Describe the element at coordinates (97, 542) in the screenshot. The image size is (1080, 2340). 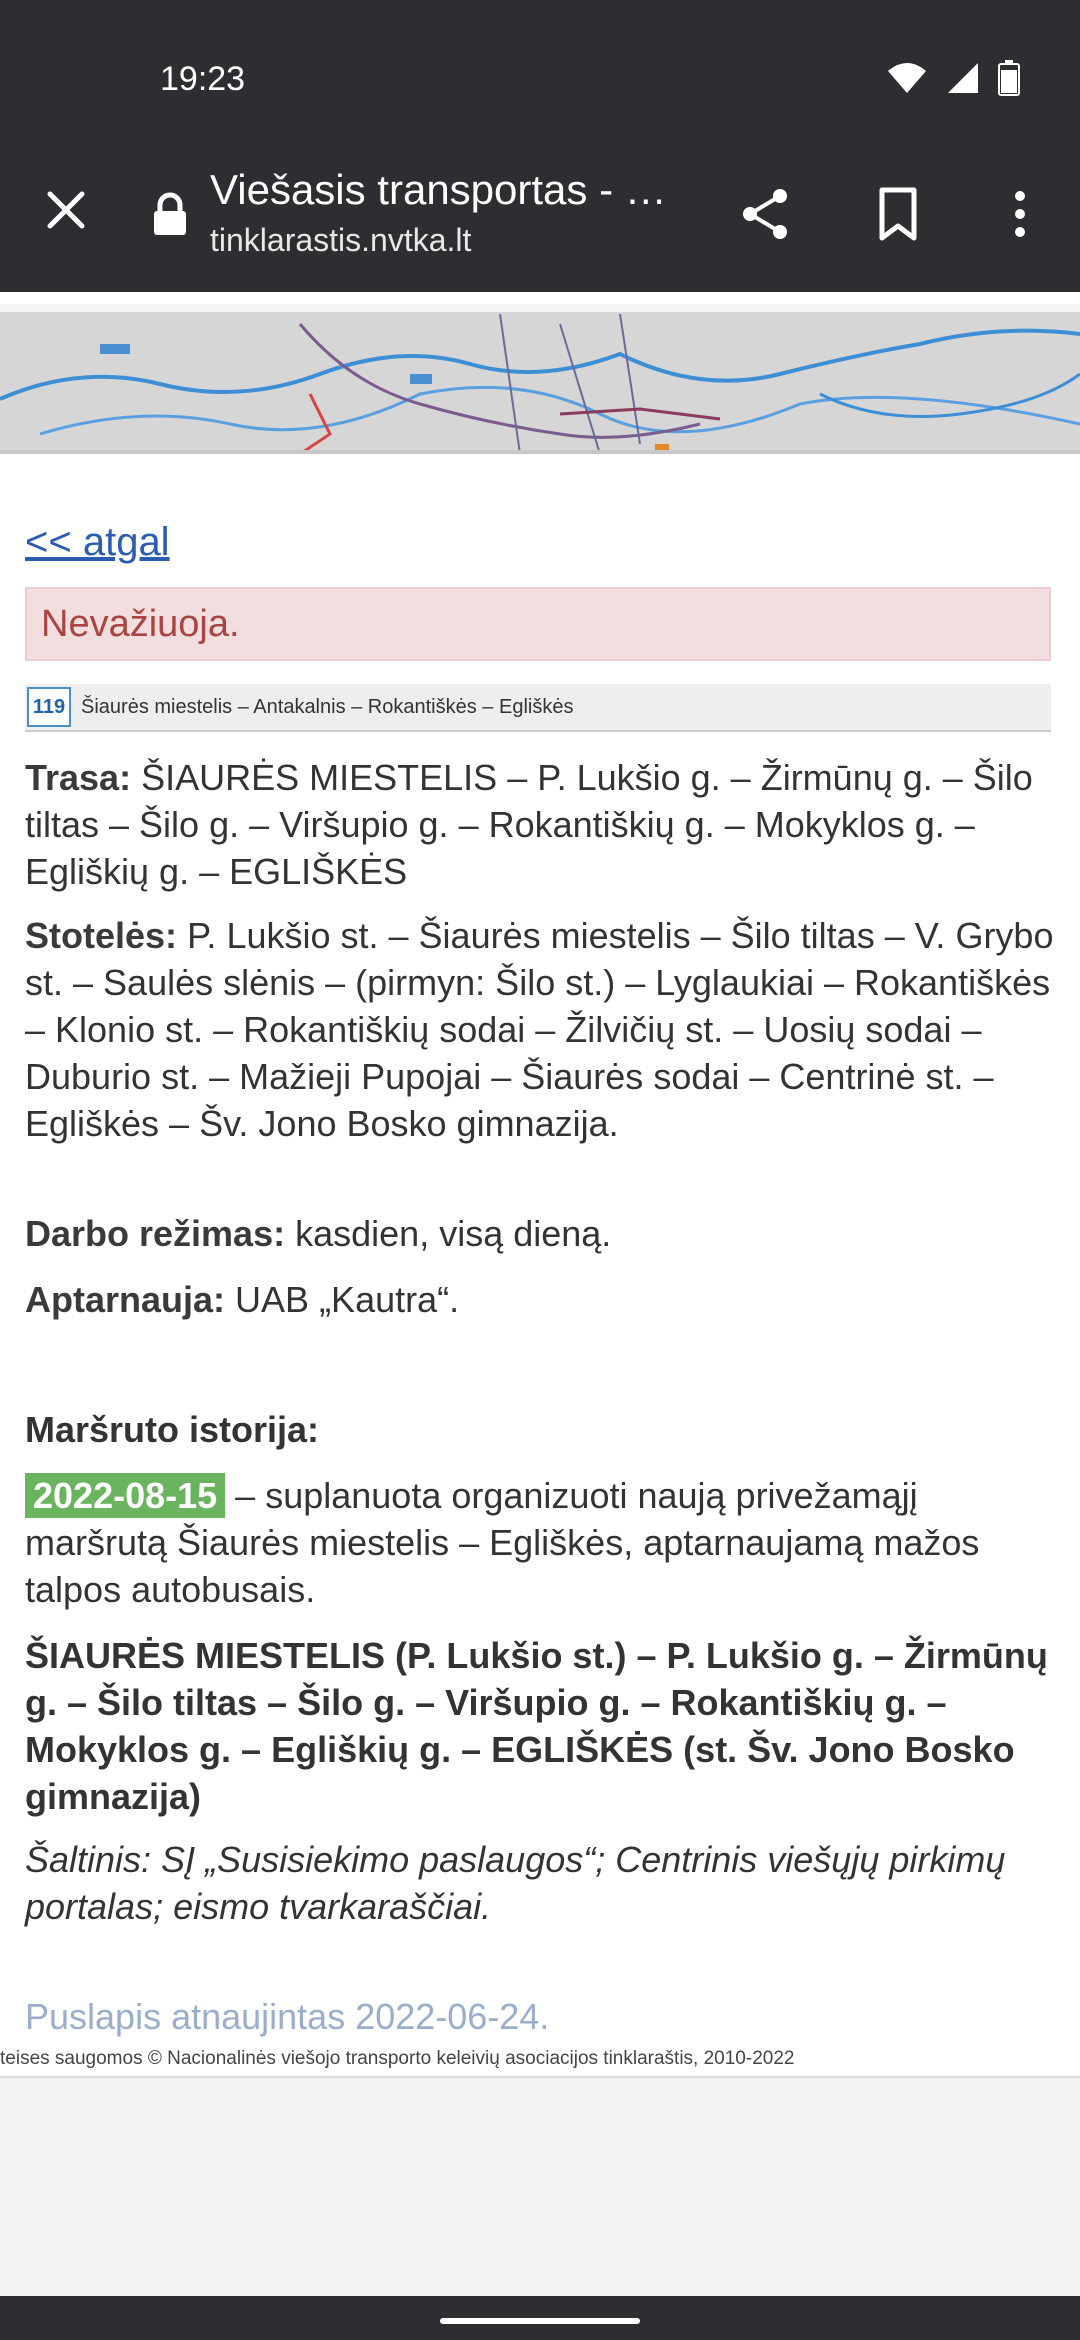
I see `back-link: << atgal` at that location.